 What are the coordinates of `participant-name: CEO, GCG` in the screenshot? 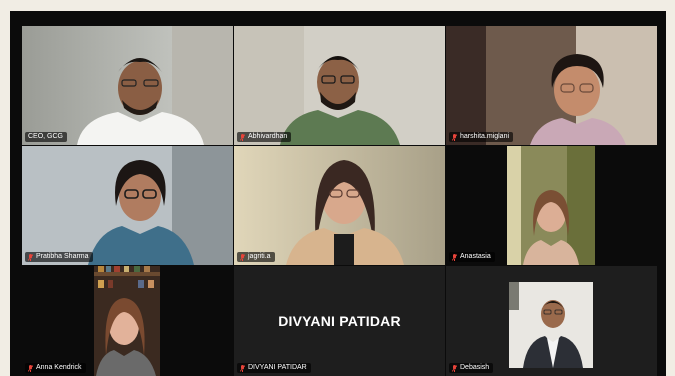 It's located at (46, 136).